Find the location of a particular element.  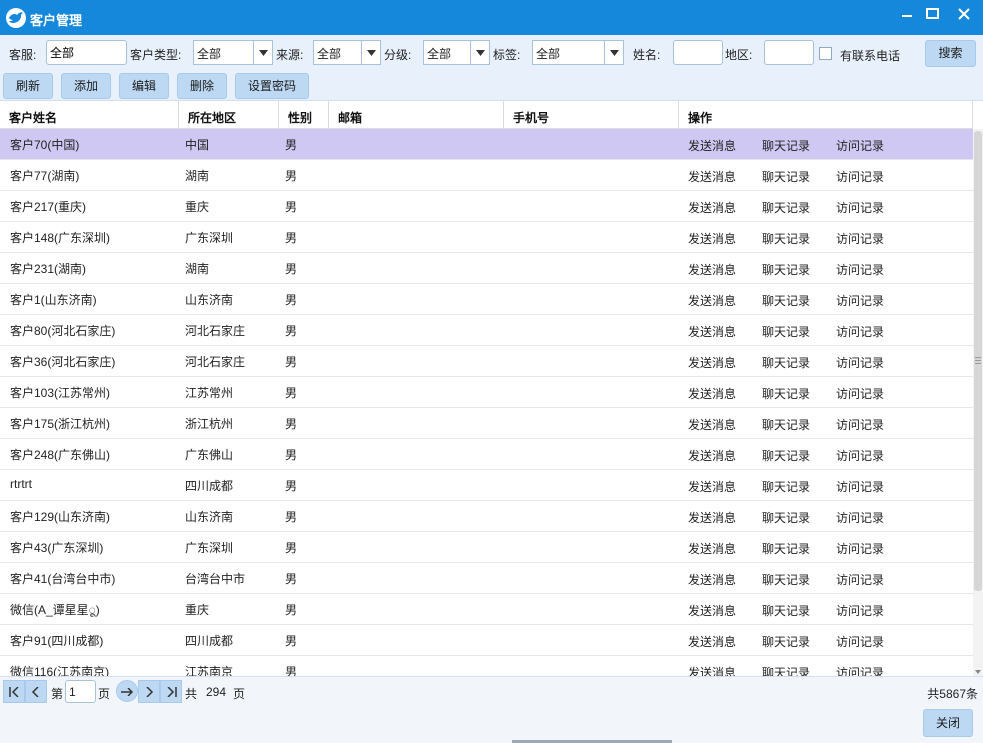

prev-page-icon is located at coordinates (36, 691).